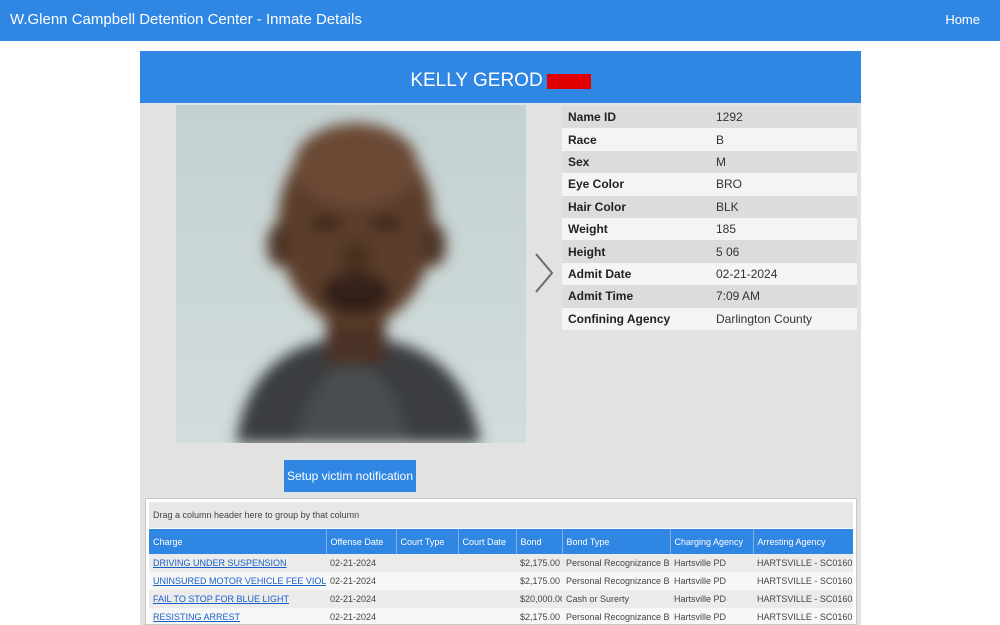 This screenshot has width=1000, height=625. What do you see at coordinates (636, 184) in the screenshot?
I see `detail-label: Eye Color` at bounding box center [636, 184].